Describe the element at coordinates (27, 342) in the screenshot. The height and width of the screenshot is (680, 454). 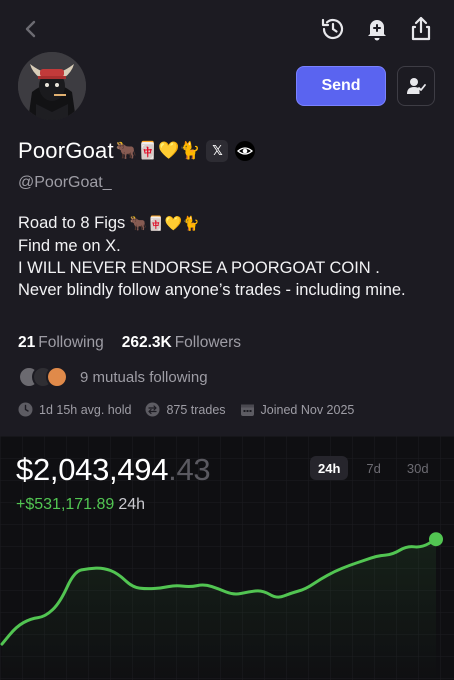
I see `following-count: 21` at that location.